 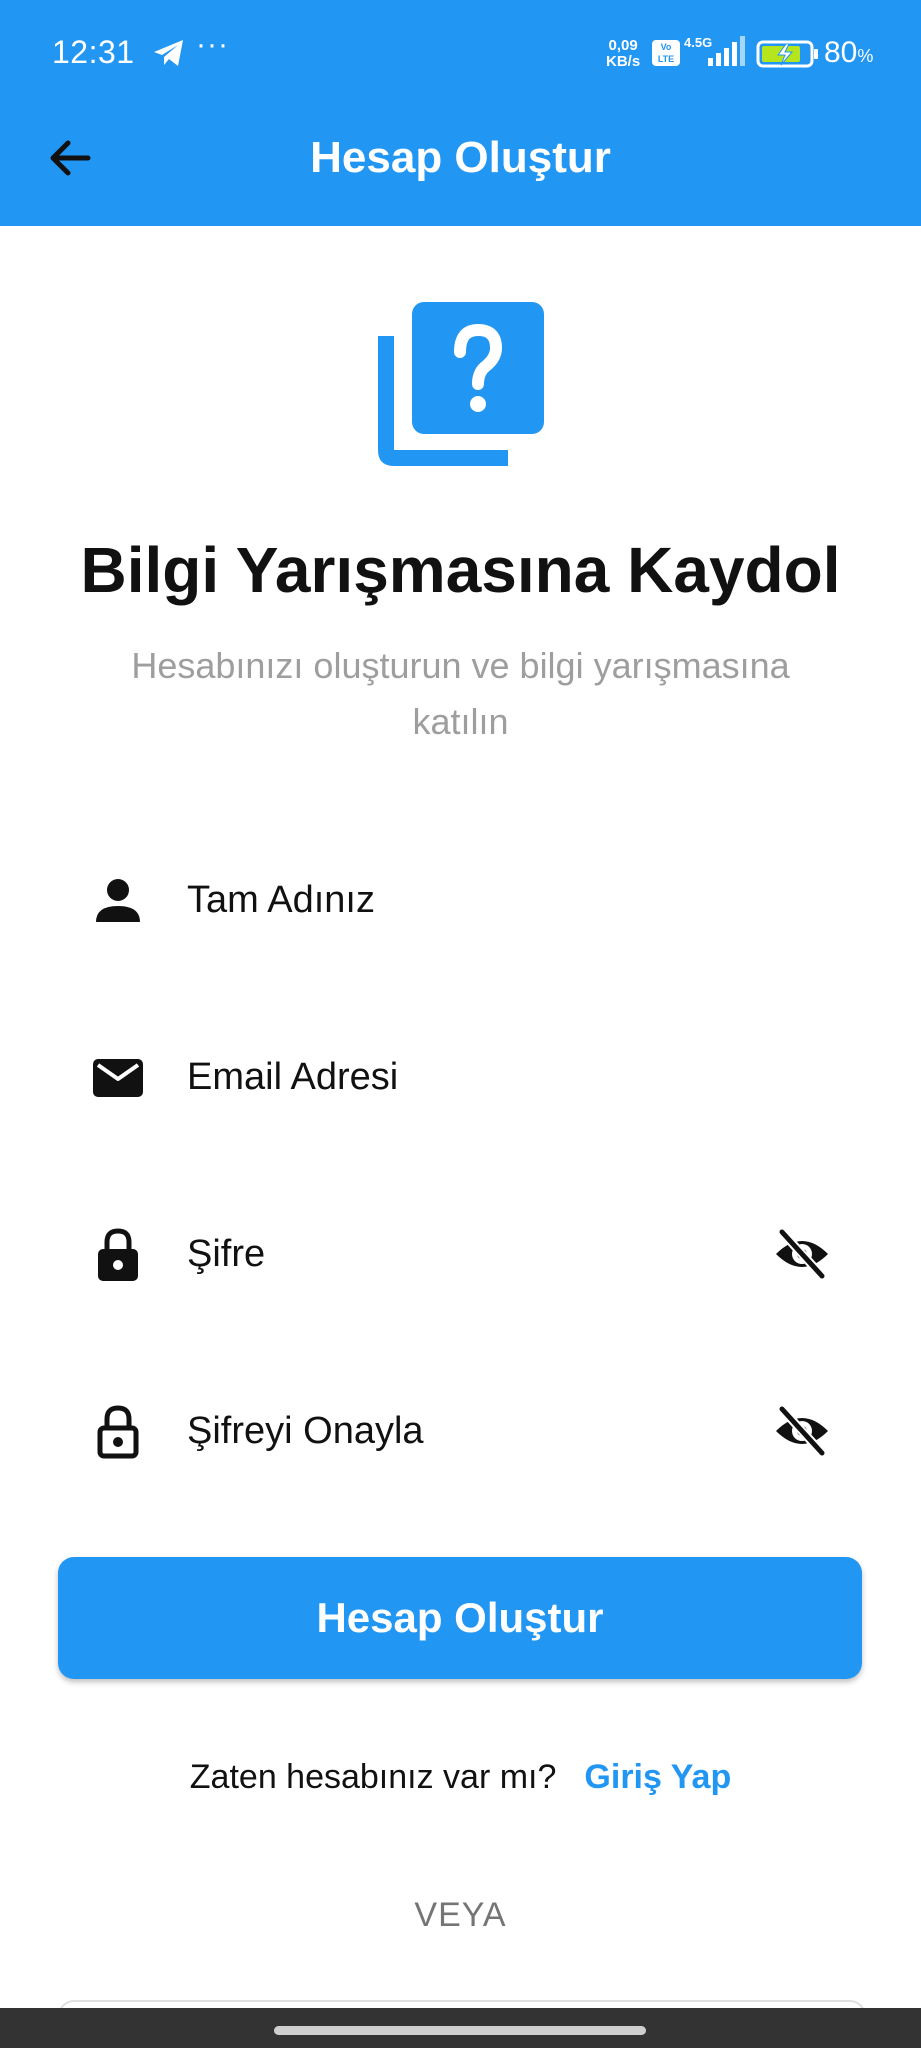 What do you see at coordinates (93, 52) in the screenshot?
I see `status-time: 12:31` at bounding box center [93, 52].